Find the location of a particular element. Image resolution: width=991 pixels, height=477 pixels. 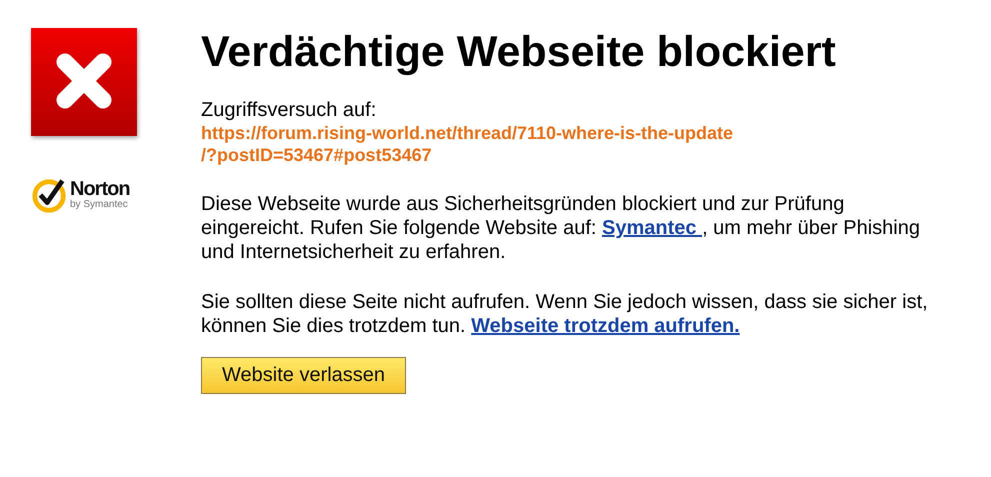

text-link: Symantec is located at coordinates (652, 228).